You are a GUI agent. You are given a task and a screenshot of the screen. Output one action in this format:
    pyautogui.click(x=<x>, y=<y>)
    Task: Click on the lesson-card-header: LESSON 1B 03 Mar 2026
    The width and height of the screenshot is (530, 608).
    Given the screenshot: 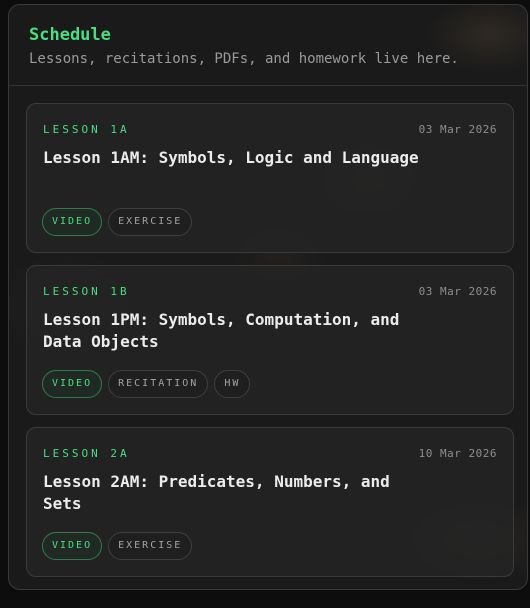 What is the action you would take?
    pyautogui.click(x=270, y=291)
    